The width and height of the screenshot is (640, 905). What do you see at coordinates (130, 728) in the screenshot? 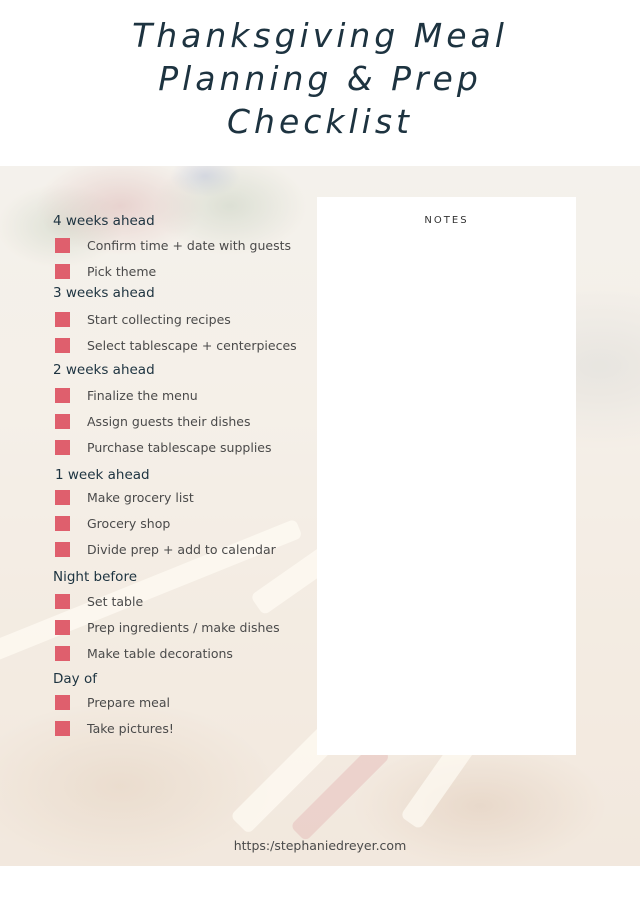
I see `checklist-item-label: Take pictures!` at bounding box center [130, 728].